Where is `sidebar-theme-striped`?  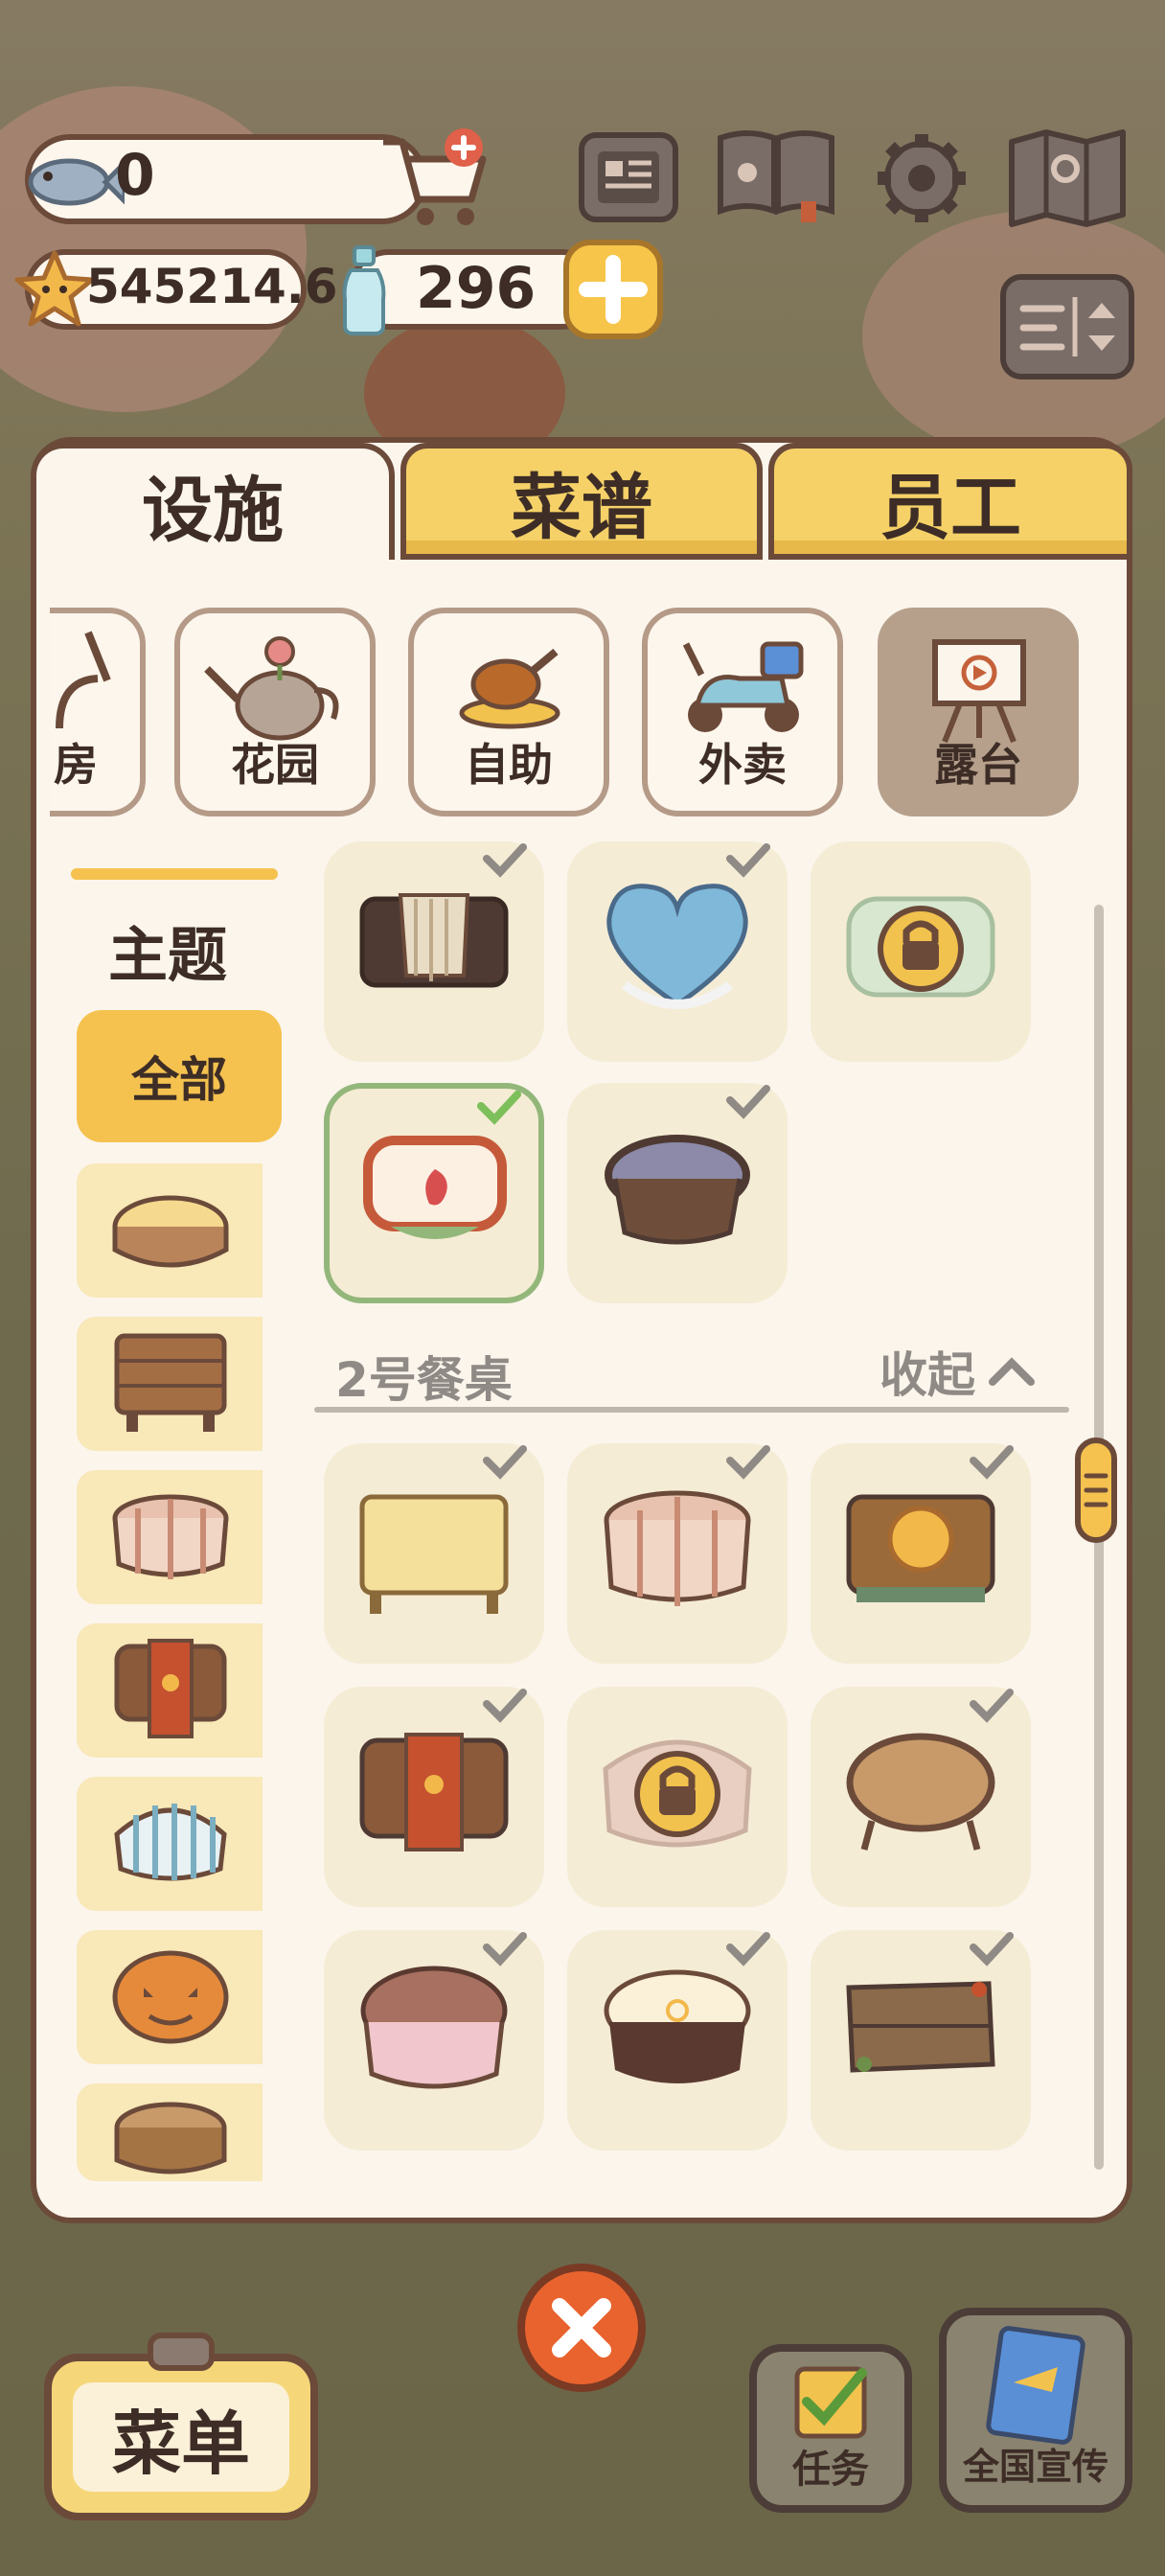
sidebar-theme-striped is located at coordinates (170, 1844).